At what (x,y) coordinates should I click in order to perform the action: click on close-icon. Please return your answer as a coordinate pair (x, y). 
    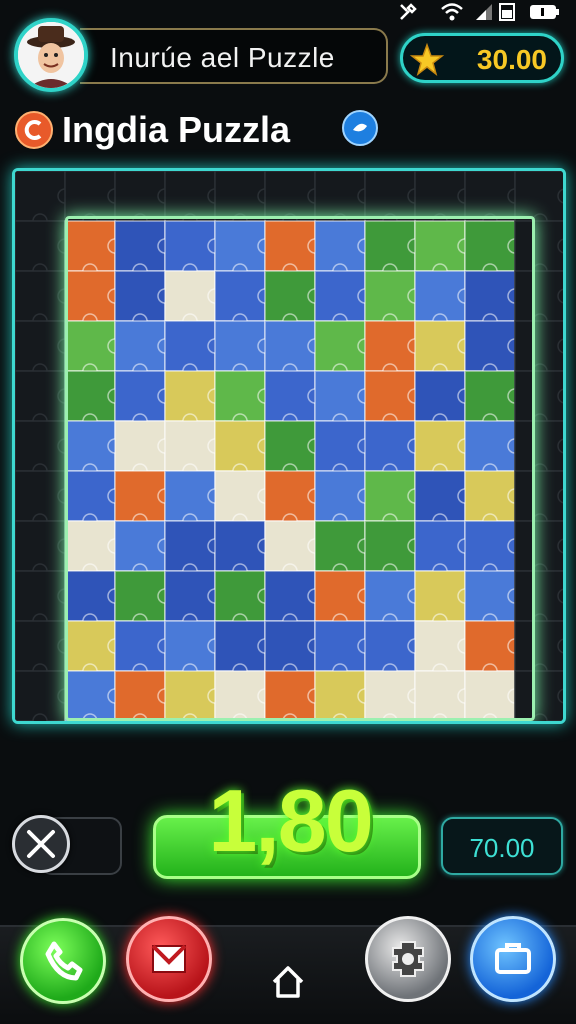
    Looking at the image, I should click on (41, 844).